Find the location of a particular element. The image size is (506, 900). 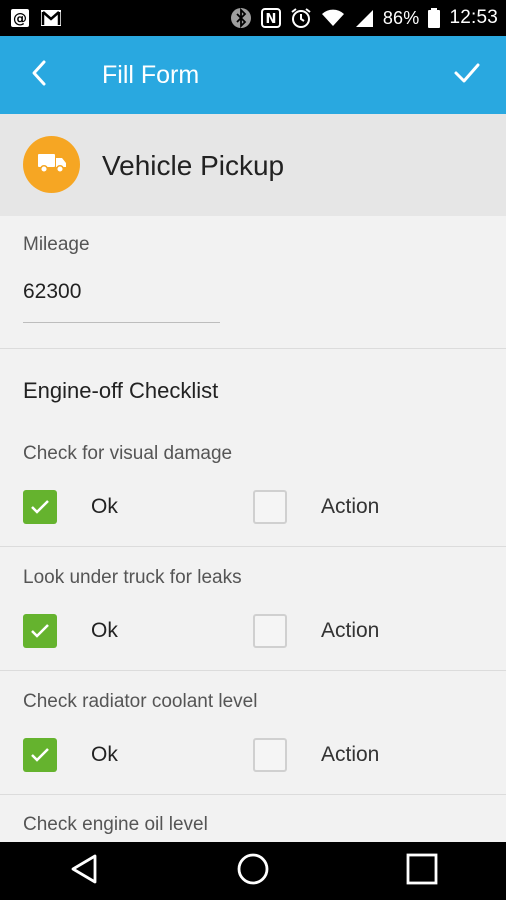

status-bar: @ N 86% 12:53 is located at coordinates (253, 18).